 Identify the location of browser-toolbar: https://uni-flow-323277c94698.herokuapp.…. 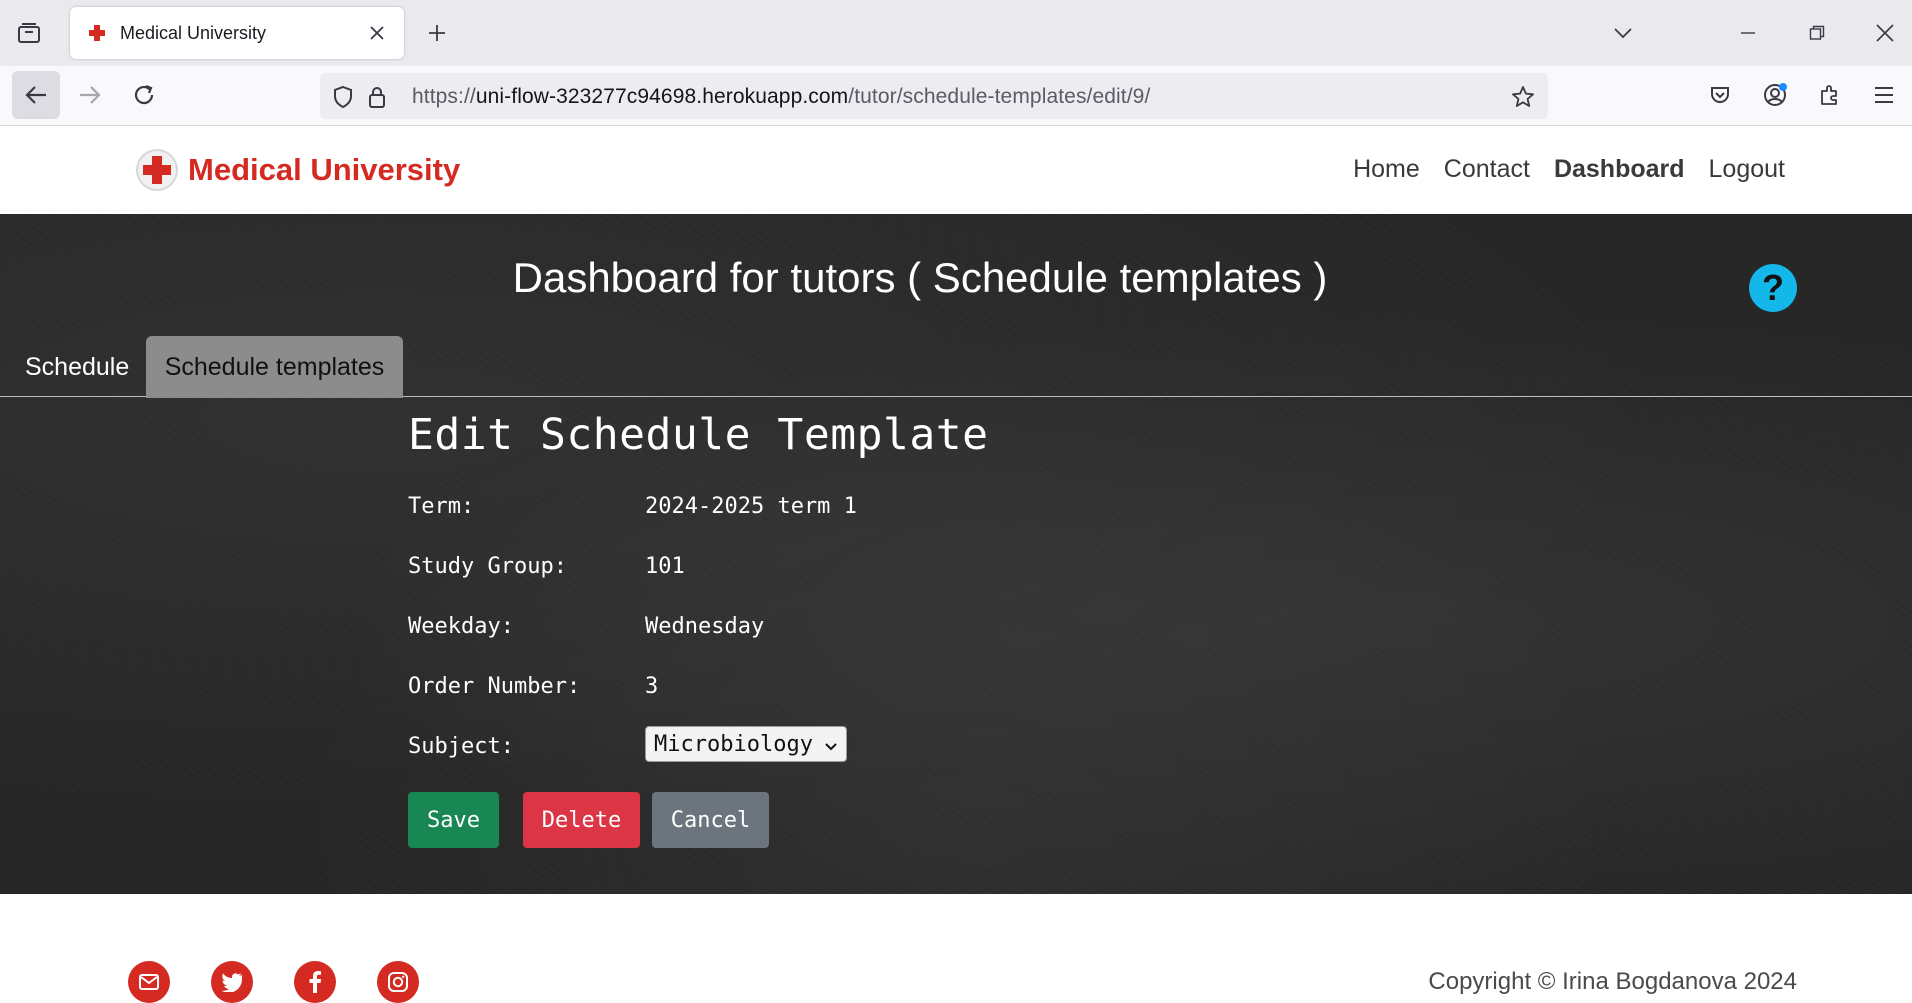
(956, 96).